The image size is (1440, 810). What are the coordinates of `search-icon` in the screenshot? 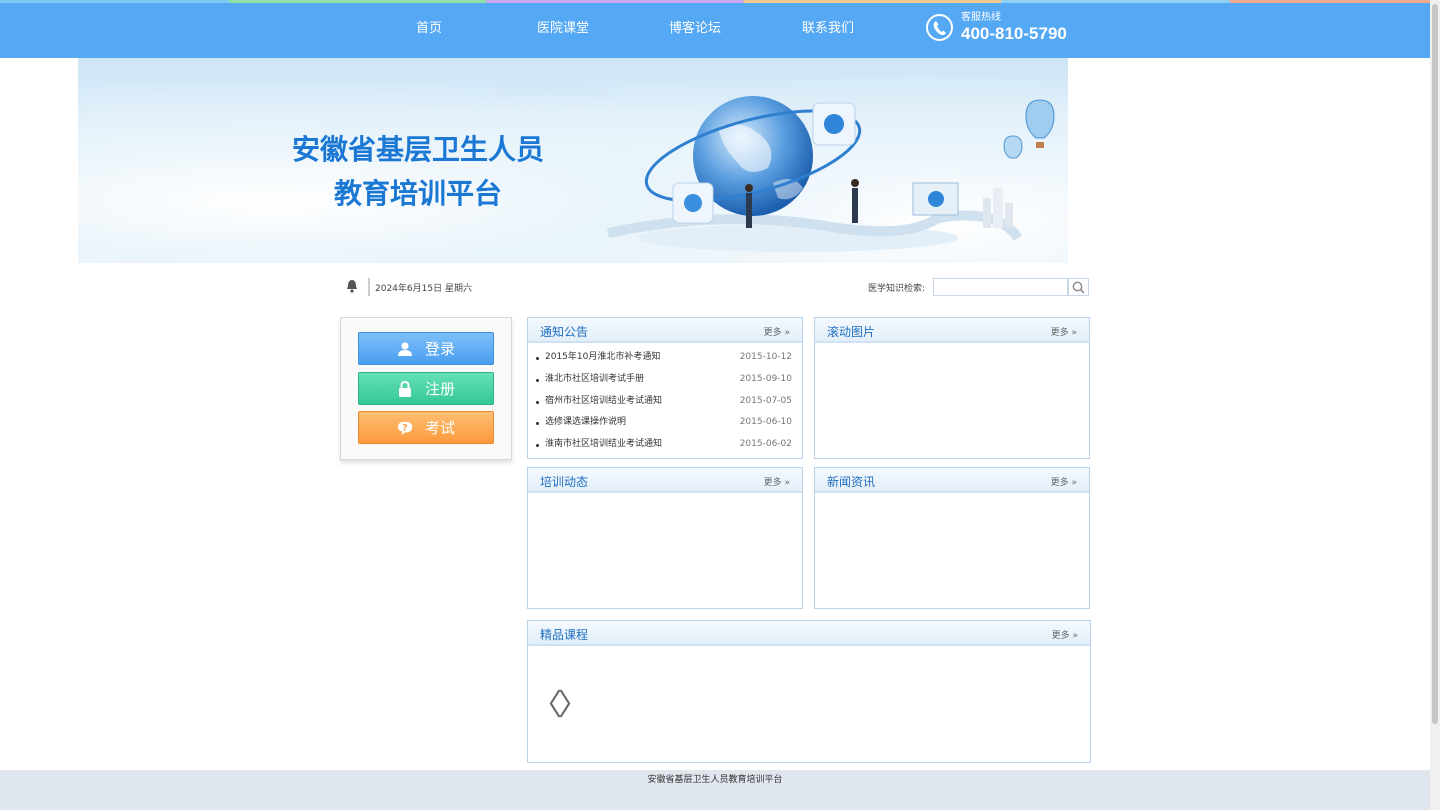 It's located at (1078, 287).